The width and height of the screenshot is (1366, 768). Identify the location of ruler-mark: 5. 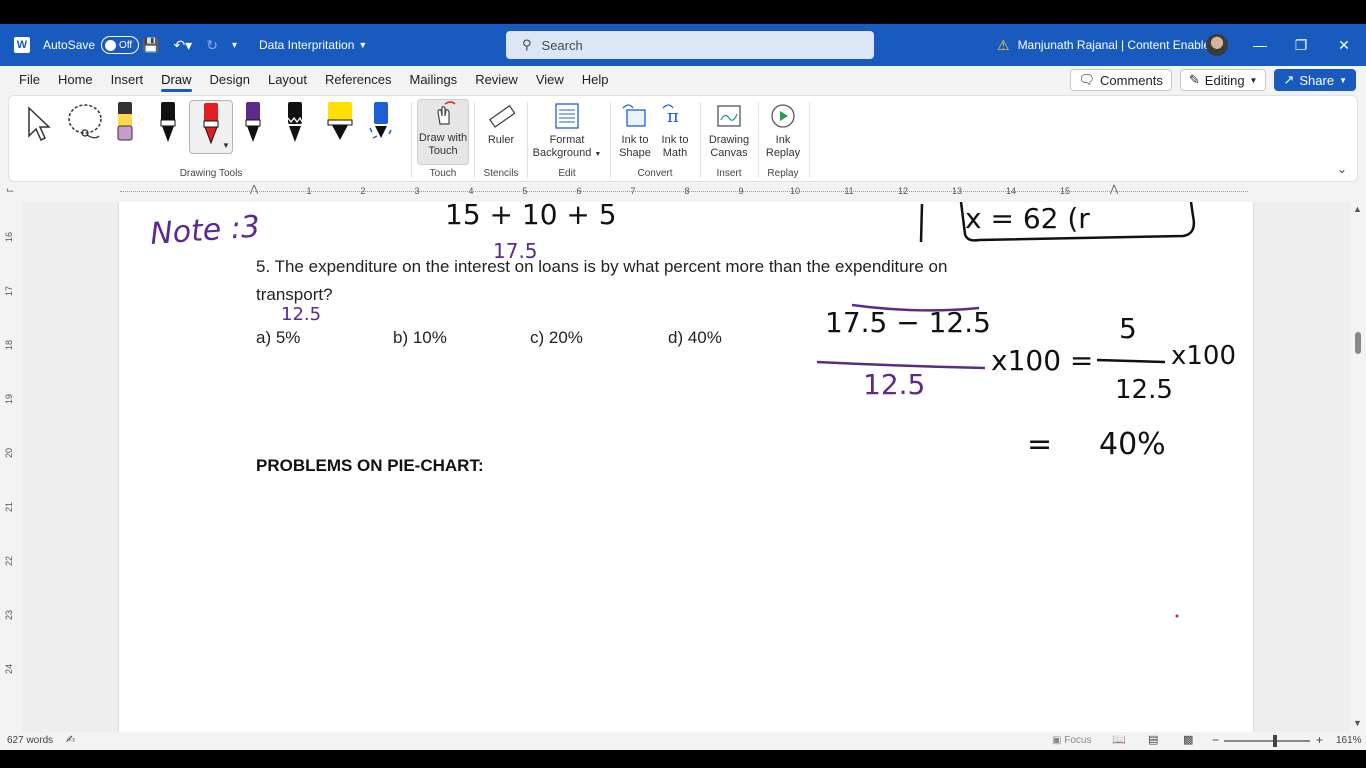
(525, 191).